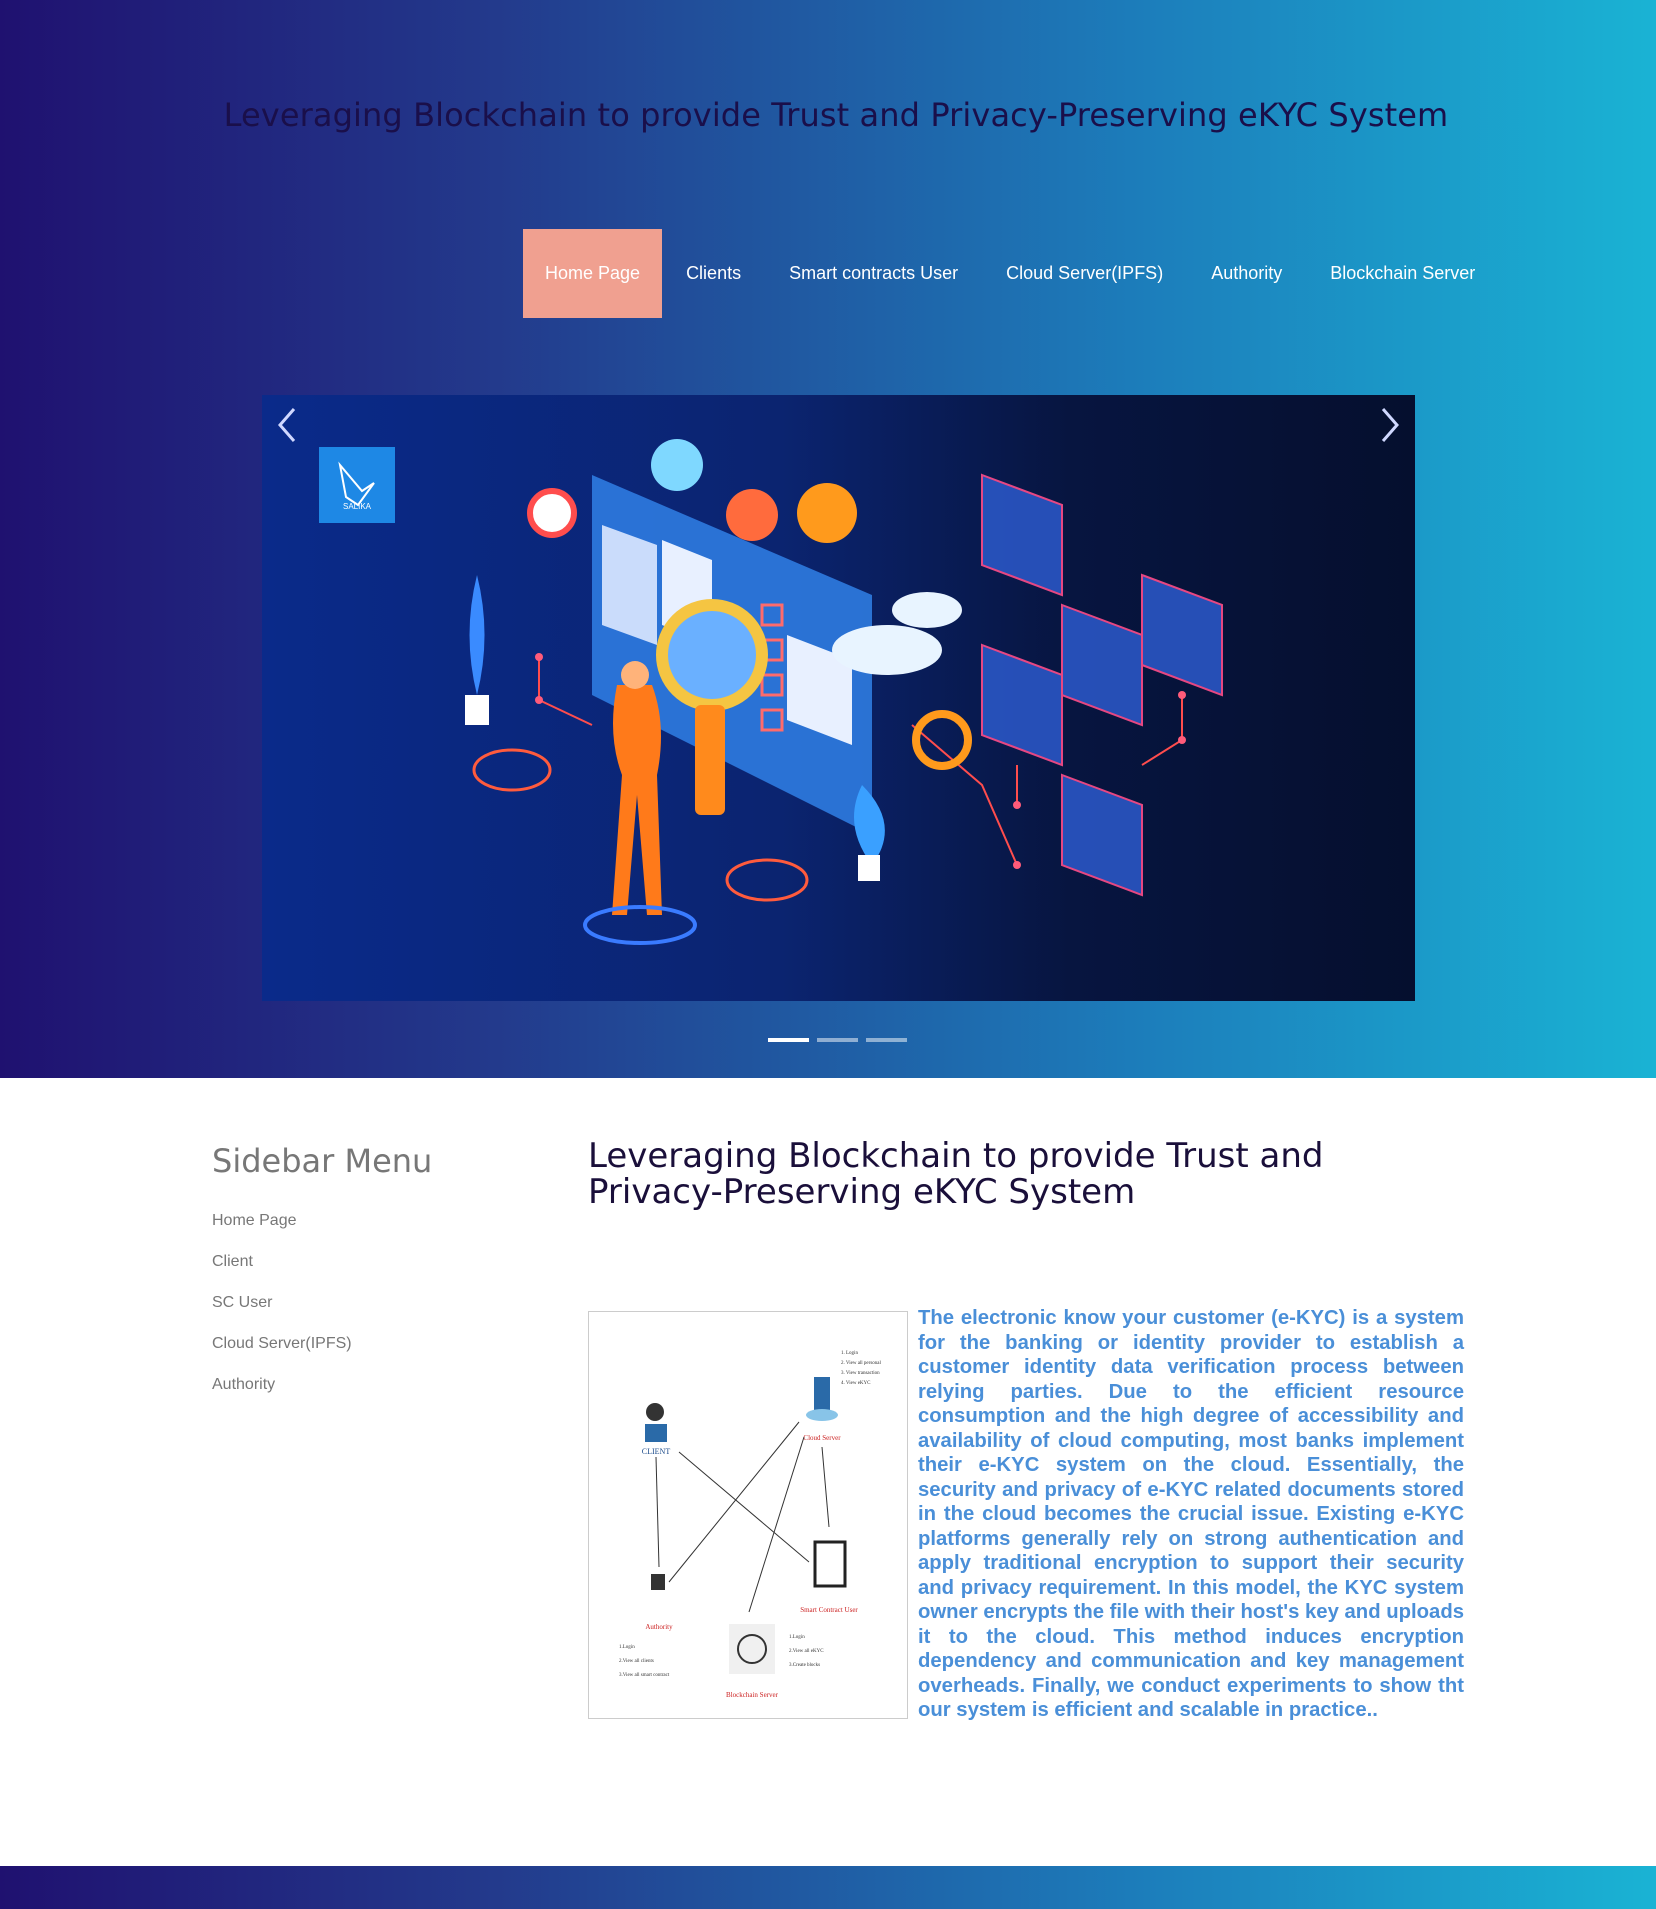  Describe the element at coordinates (656, 1429) in the screenshot. I see `client-node: CLIENT` at that location.